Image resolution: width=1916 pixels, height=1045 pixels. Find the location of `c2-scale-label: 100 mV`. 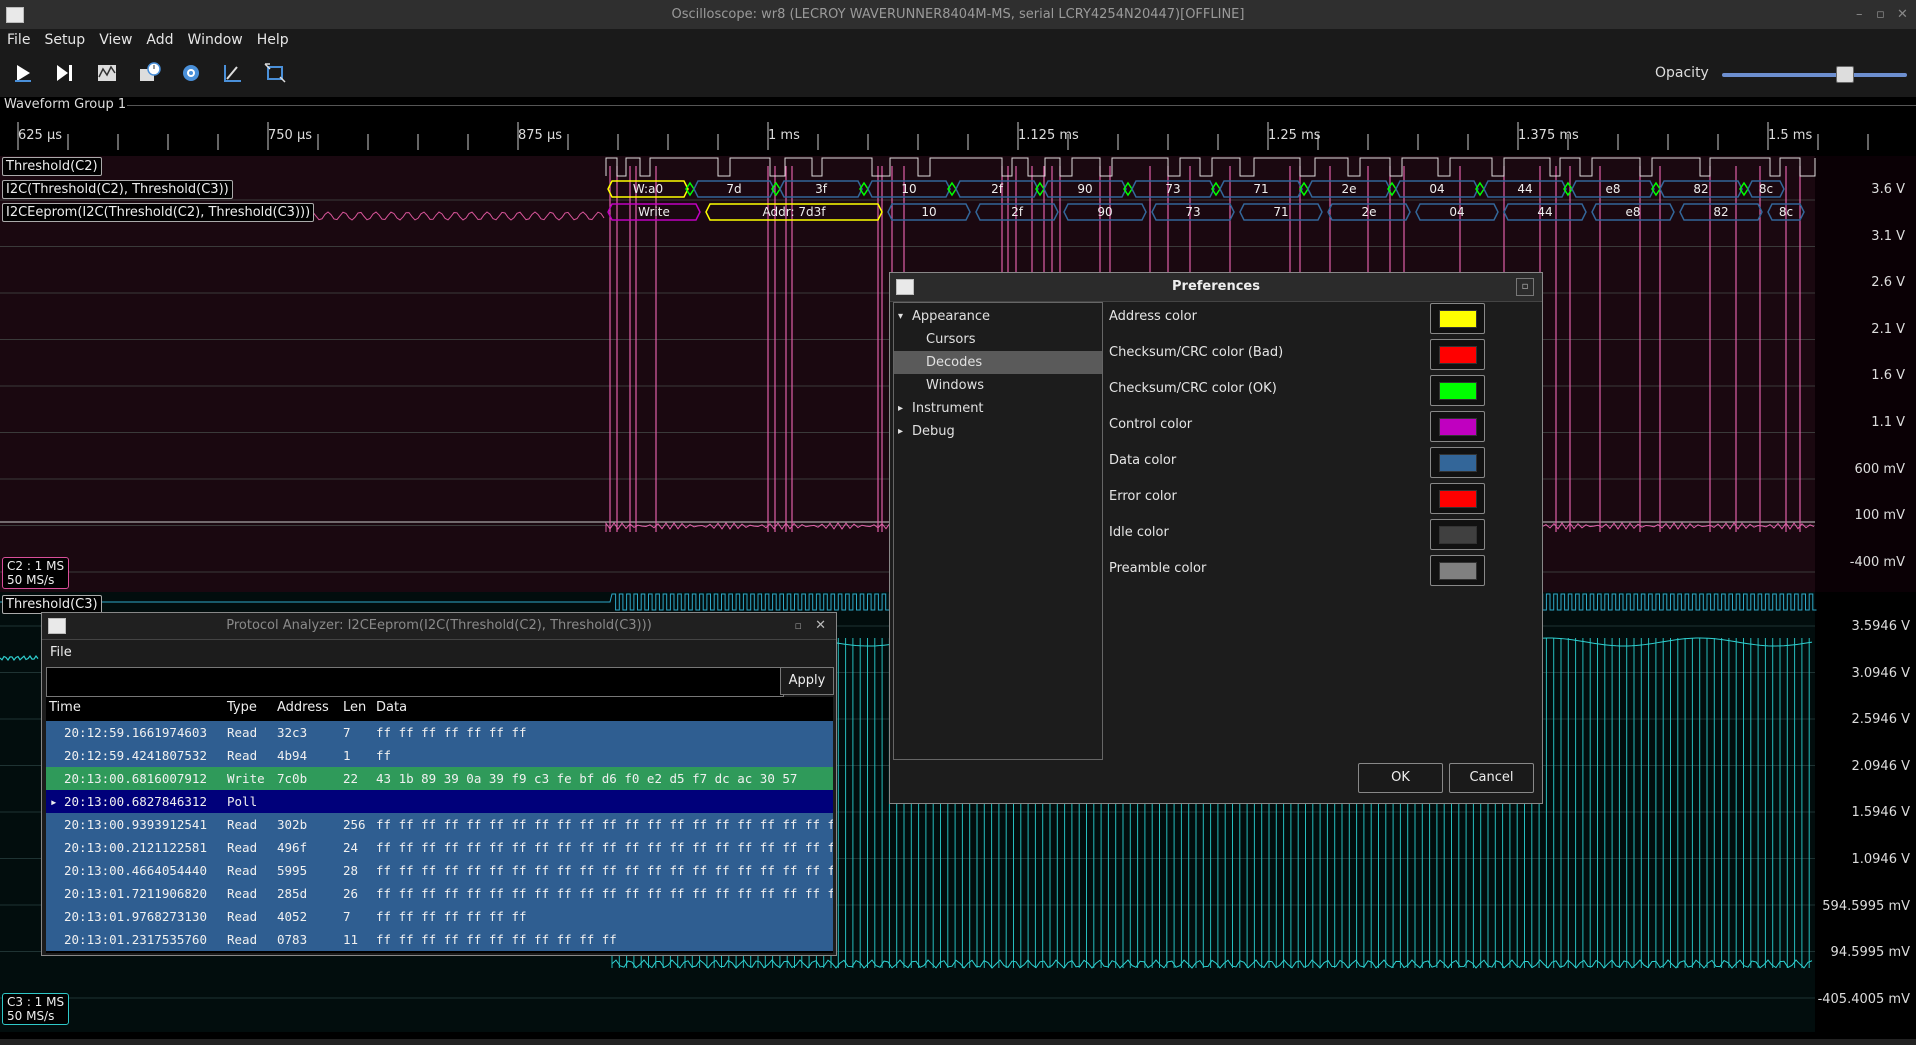

c2-scale-label: 100 mV is located at coordinates (1879, 516).